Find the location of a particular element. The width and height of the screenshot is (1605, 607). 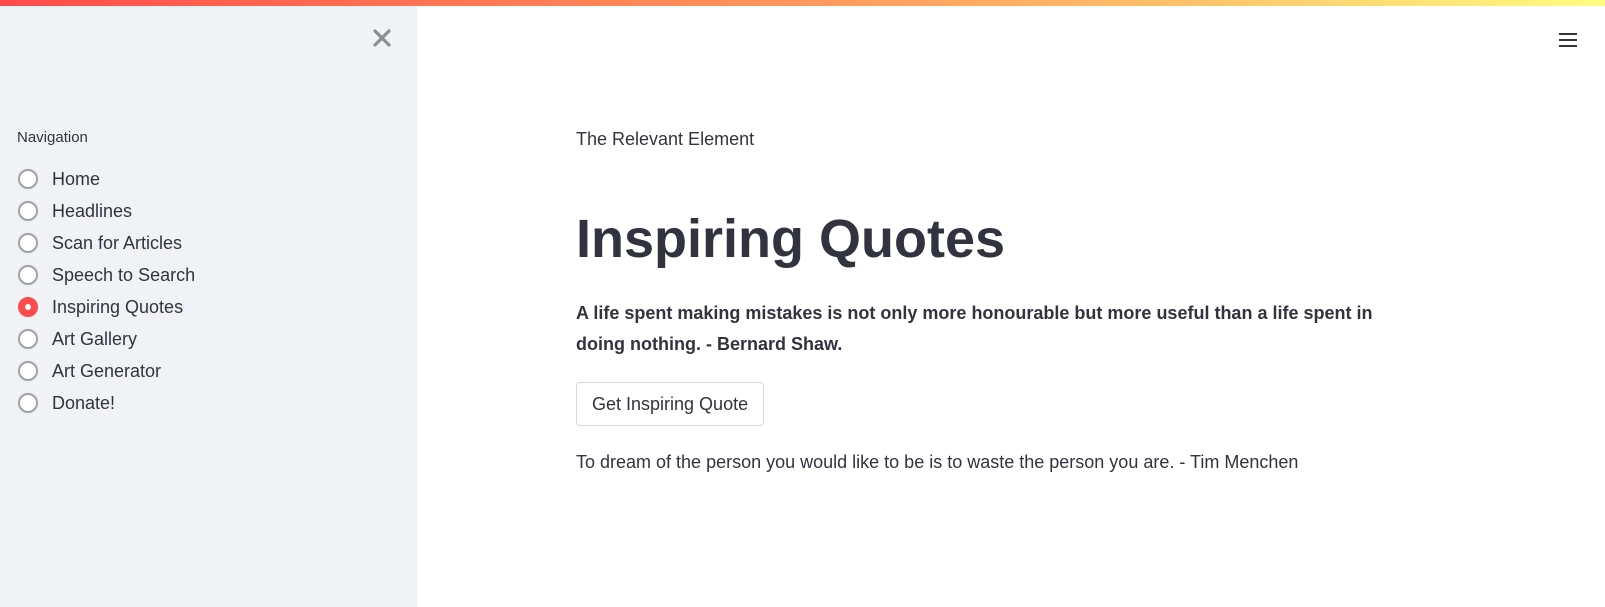

radio-art-generator is located at coordinates (28, 371).